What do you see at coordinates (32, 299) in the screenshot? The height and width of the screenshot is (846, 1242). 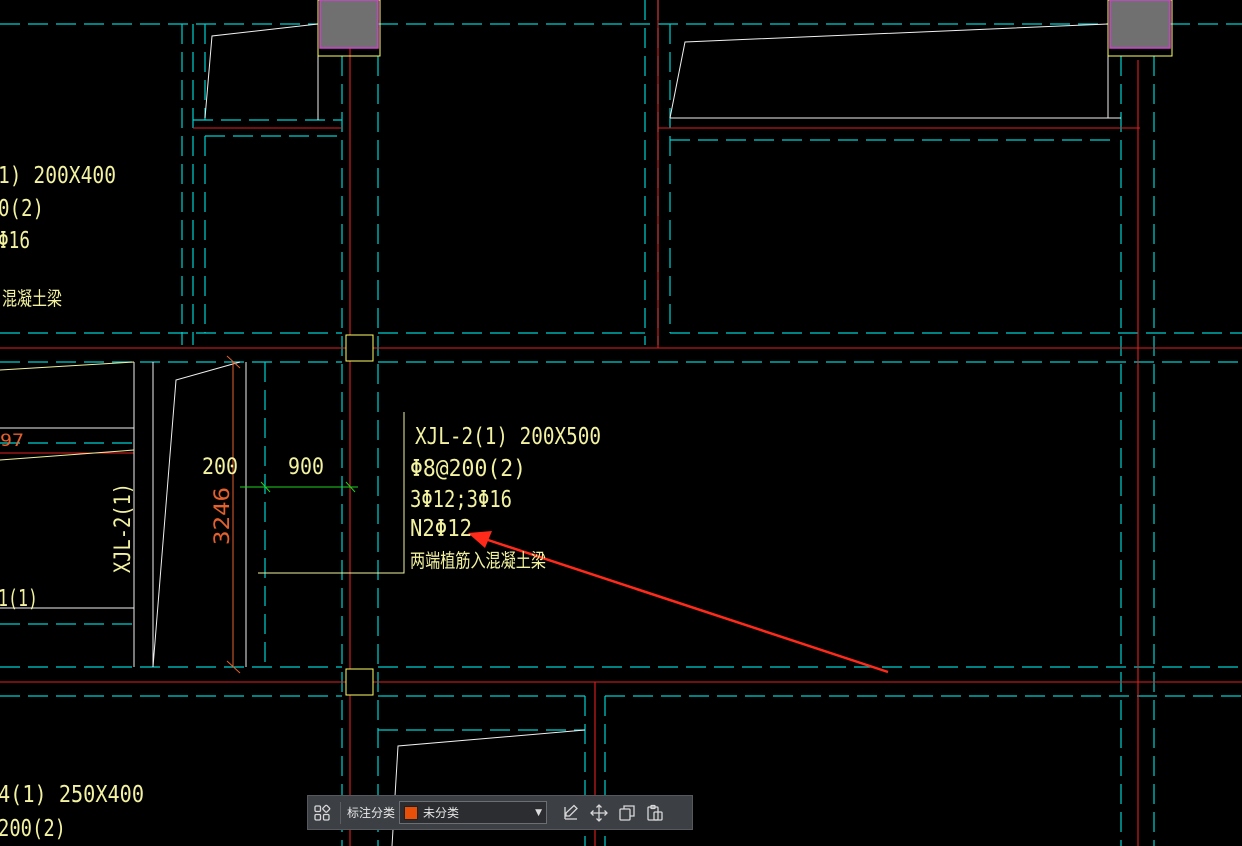 I see `beam-tl-line-4: 混凝土梁` at bounding box center [32, 299].